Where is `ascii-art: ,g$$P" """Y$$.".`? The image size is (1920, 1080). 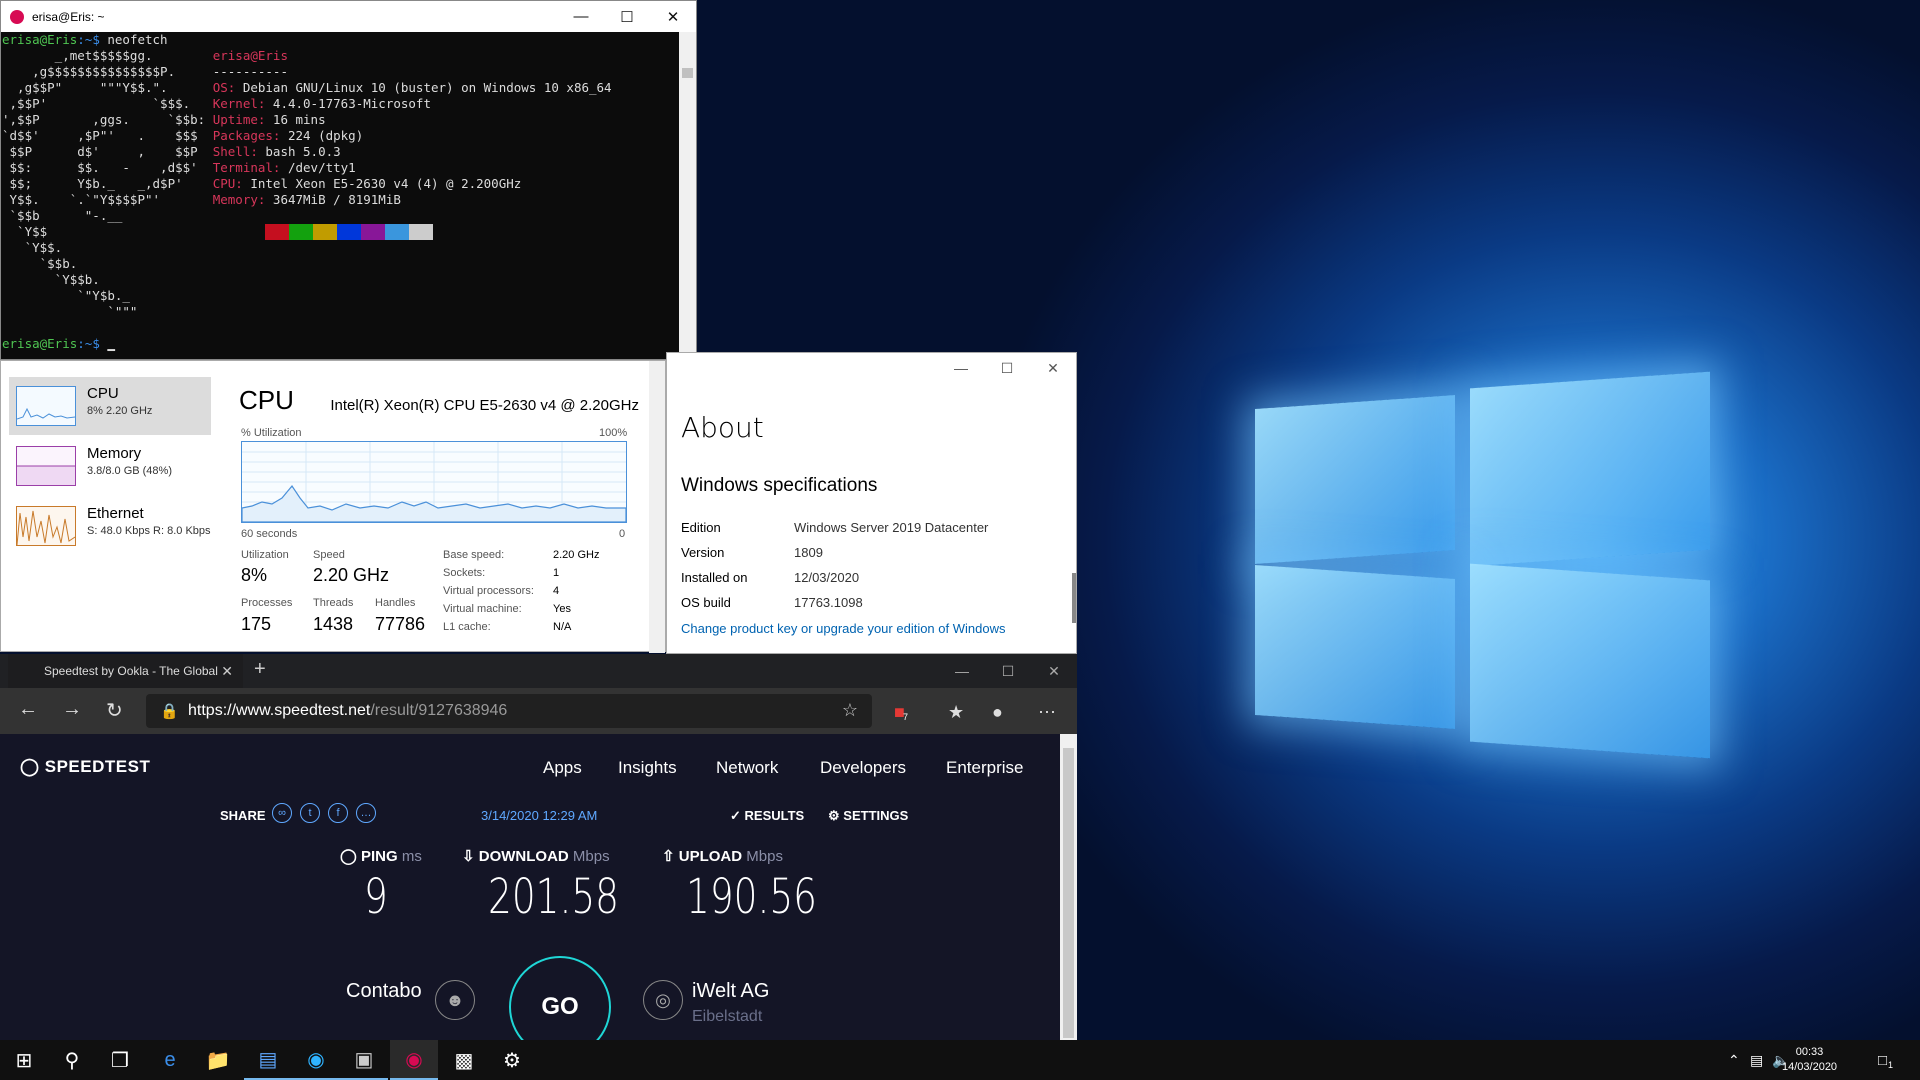 ascii-art: ,g$$P" """Y$$.". is located at coordinates (107, 87).